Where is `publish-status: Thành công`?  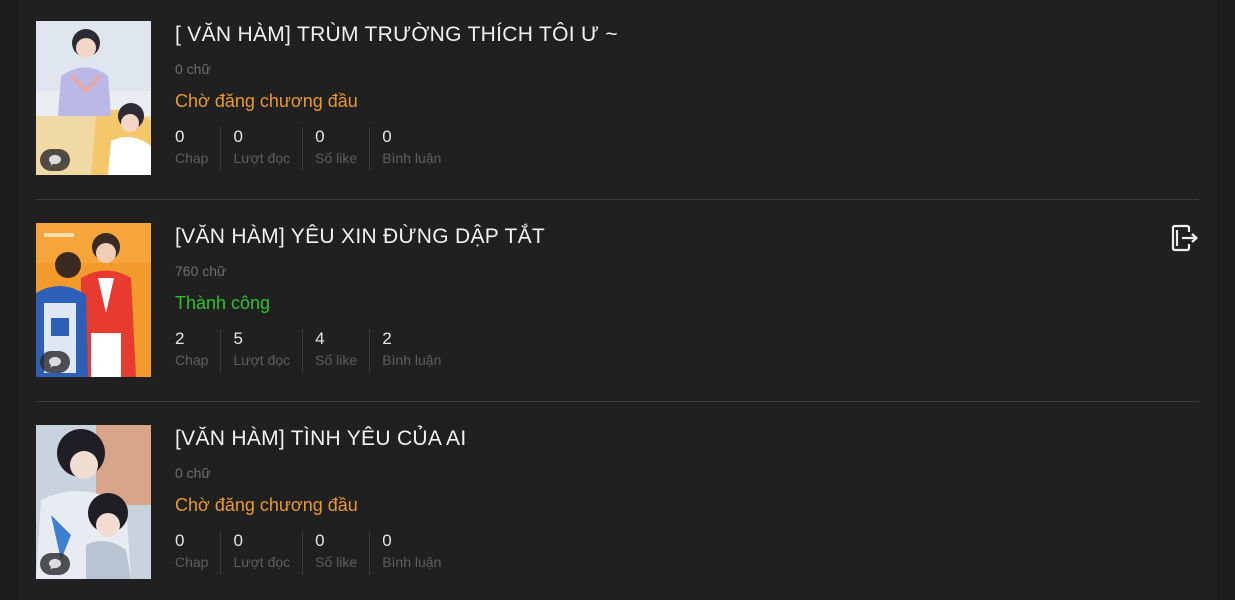
publish-status: Thành công is located at coordinates (223, 303).